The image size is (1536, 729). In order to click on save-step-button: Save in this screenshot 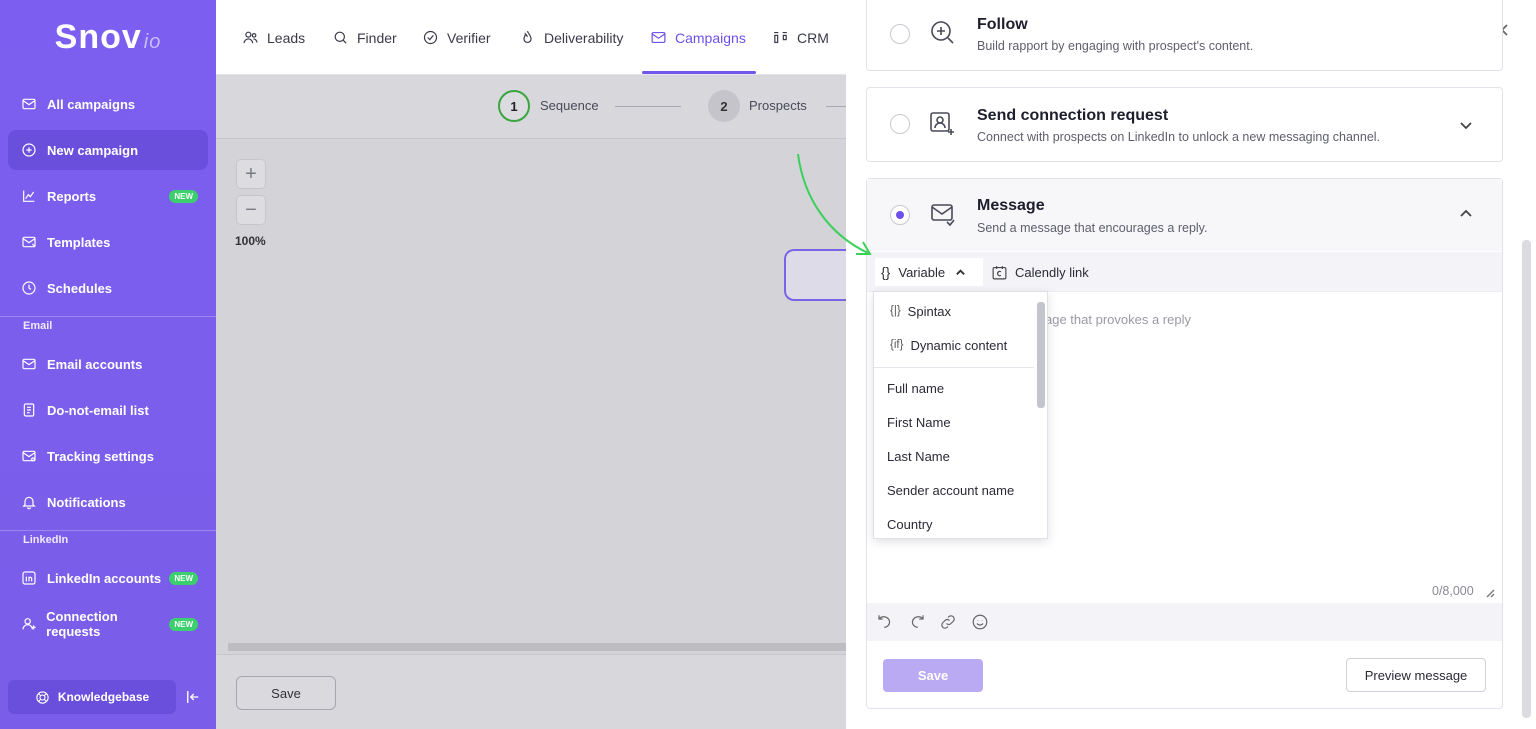, I will do `click(933, 675)`.